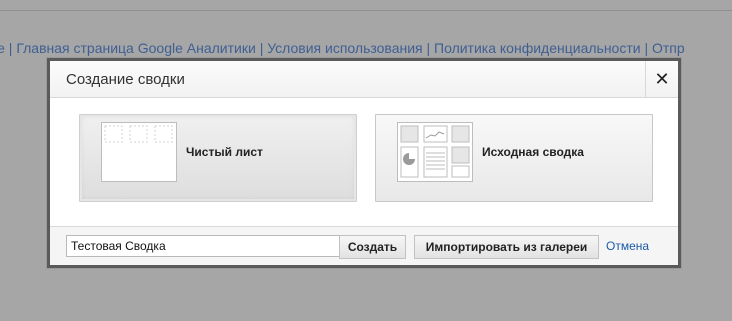 The image size is (732, 321). I want to click on dashboard-name-input, so click(204, 246).